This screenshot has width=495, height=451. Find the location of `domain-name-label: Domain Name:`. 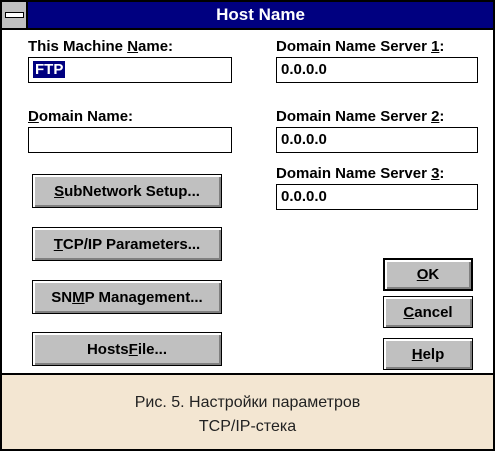

domain-name-label: Domain Name: is located at coordinates (81, 116).